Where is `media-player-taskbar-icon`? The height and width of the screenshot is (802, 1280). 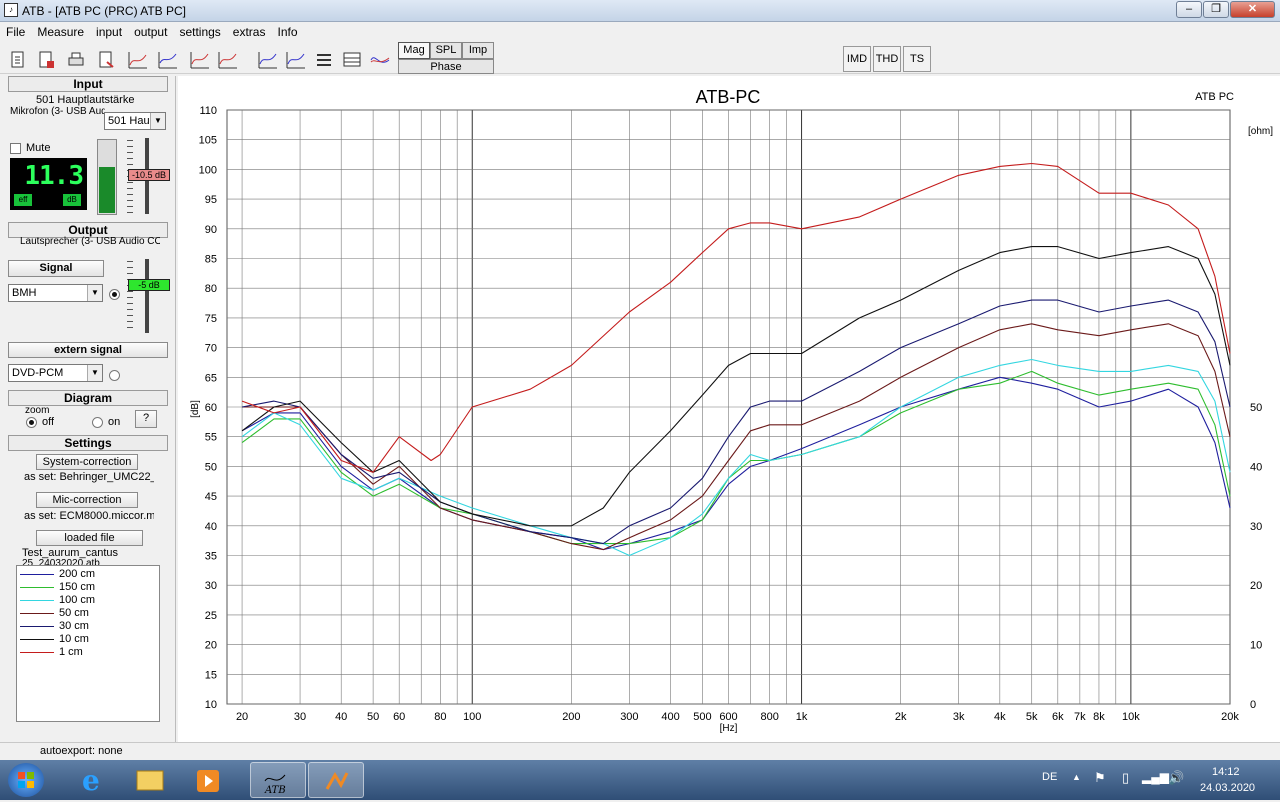
media-player-taskbar-icon is located at coordinates (208, 780).